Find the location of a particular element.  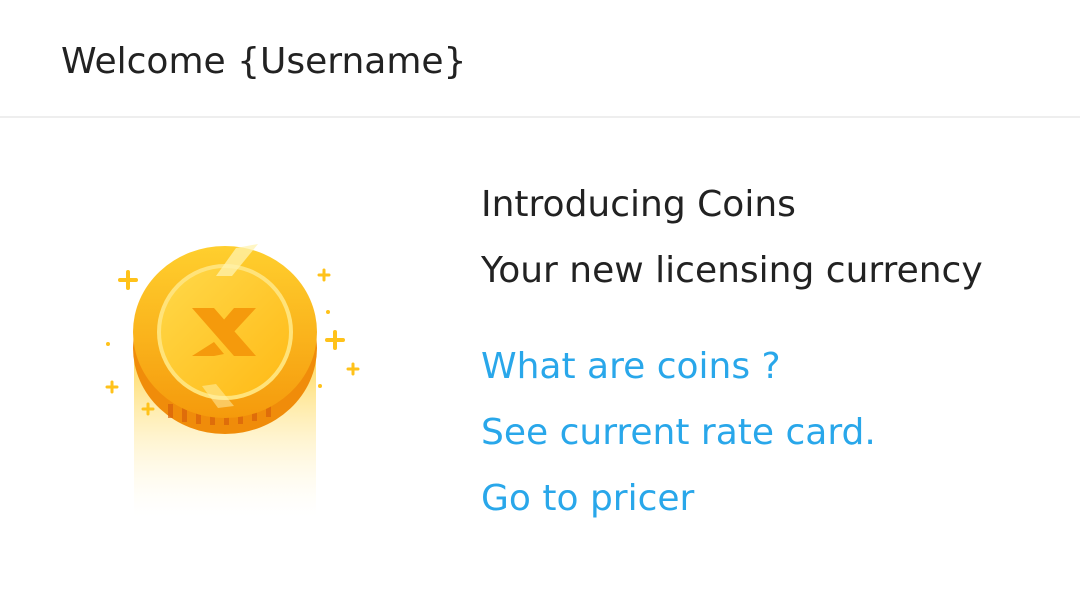

go-to-pricer-link: Go to pricer is located at coordinates (776, 499).